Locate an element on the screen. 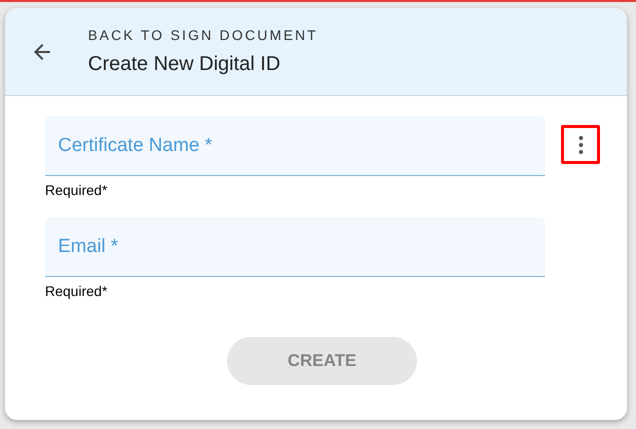  back-link-label: BACK TO SIGN DOCUMENT is located at coordinates (203, 35).